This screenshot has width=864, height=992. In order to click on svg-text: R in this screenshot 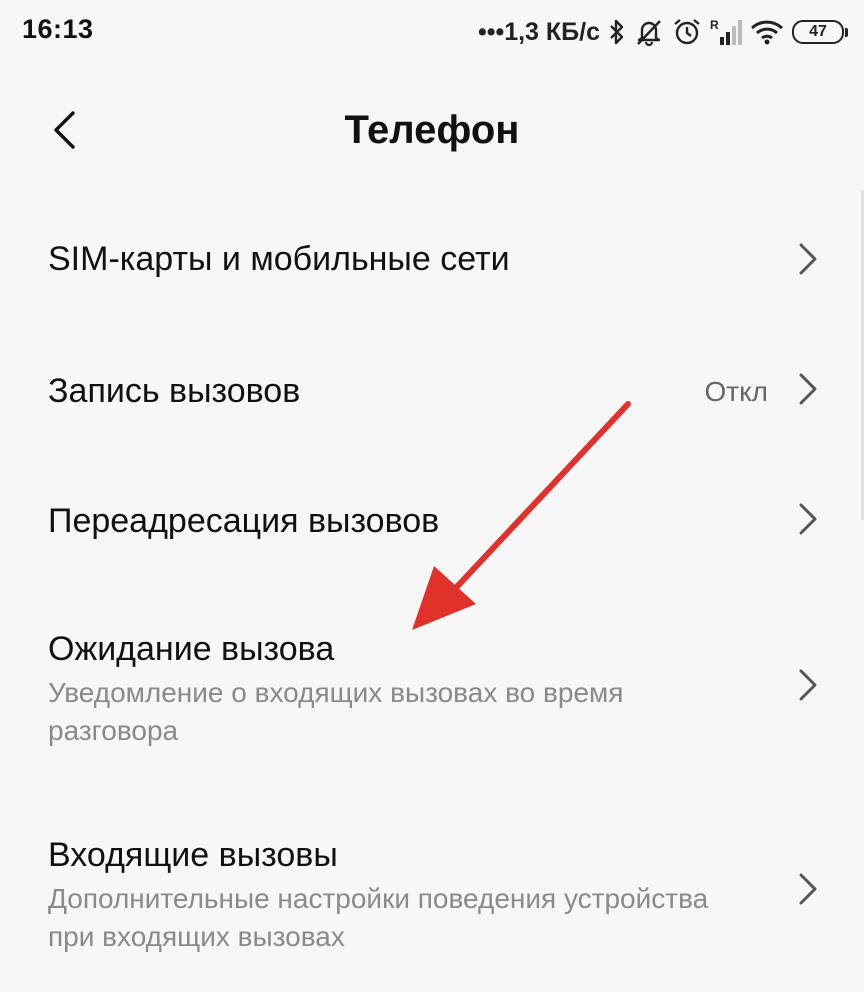, I will do `click(714, 25)`.